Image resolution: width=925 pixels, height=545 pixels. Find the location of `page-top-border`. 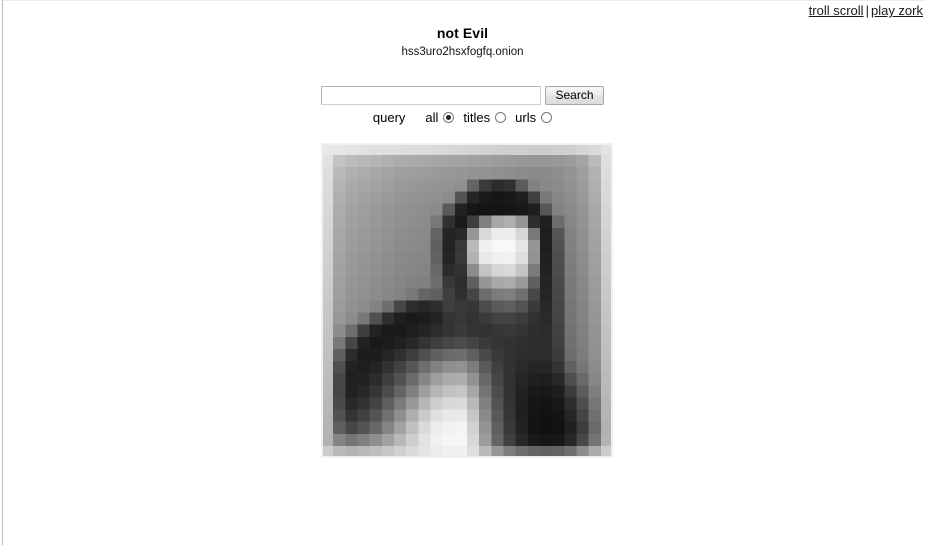

page-top-border is located at coordinates (464, 0).